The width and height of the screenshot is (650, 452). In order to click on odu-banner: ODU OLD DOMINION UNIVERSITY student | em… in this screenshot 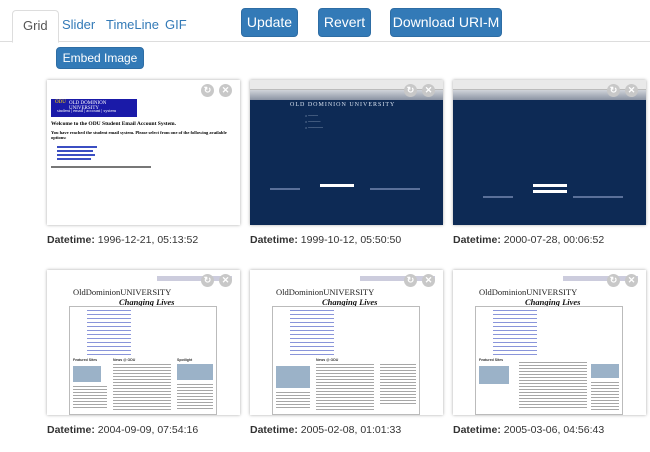, I will do `click(94, 108)`.